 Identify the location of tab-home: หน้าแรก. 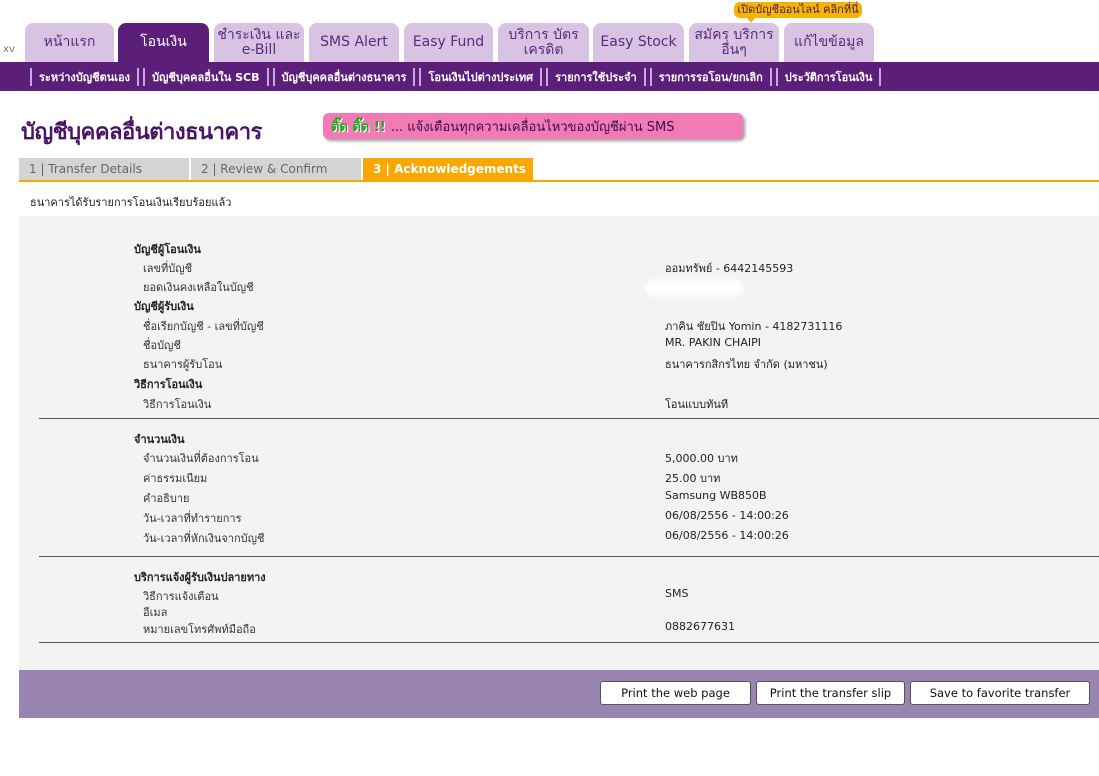
(69, 42).